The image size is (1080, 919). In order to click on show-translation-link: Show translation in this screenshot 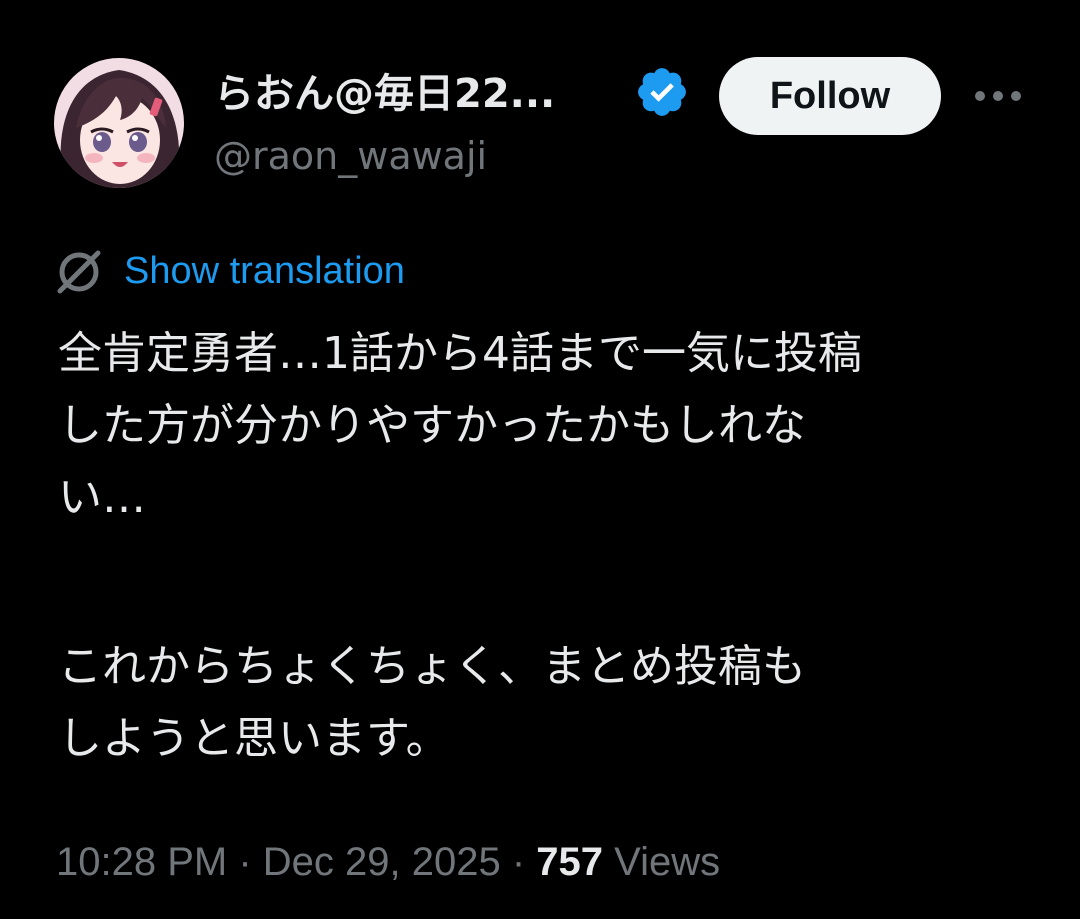, I will do `click(264, 271)`.